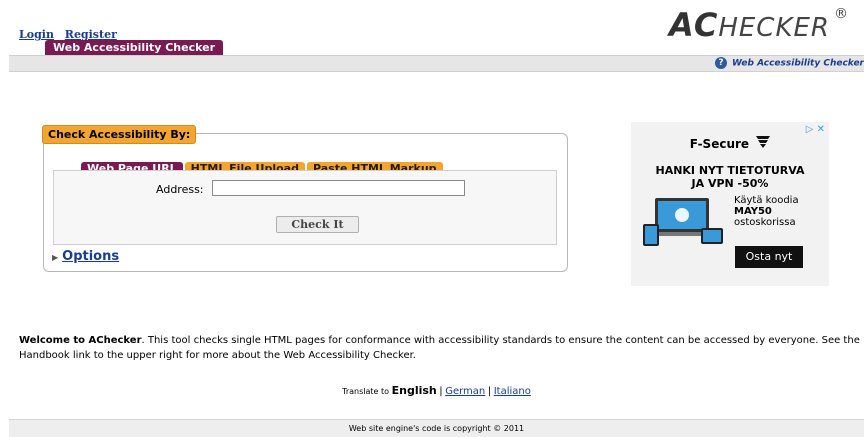  What do you see at coordinates (305, 207) in the screenshot?
I see `url-panel: Address: Check It` at bounding box center [305, 207].